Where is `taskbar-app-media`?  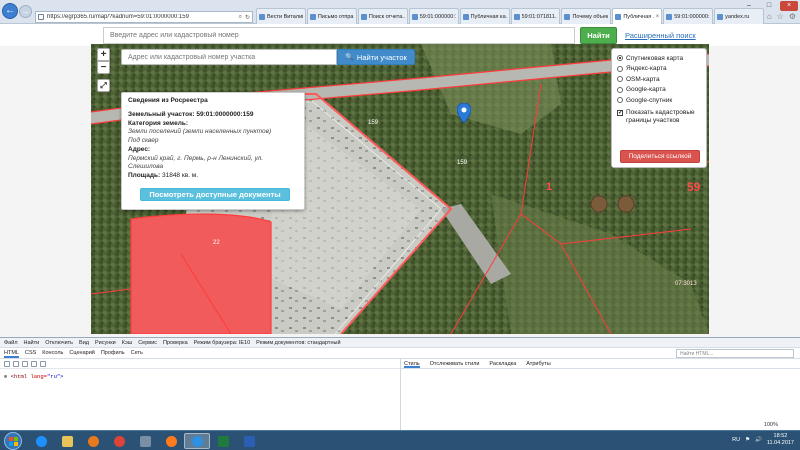
taskbar-app-media is located at coordinates (93, 441).